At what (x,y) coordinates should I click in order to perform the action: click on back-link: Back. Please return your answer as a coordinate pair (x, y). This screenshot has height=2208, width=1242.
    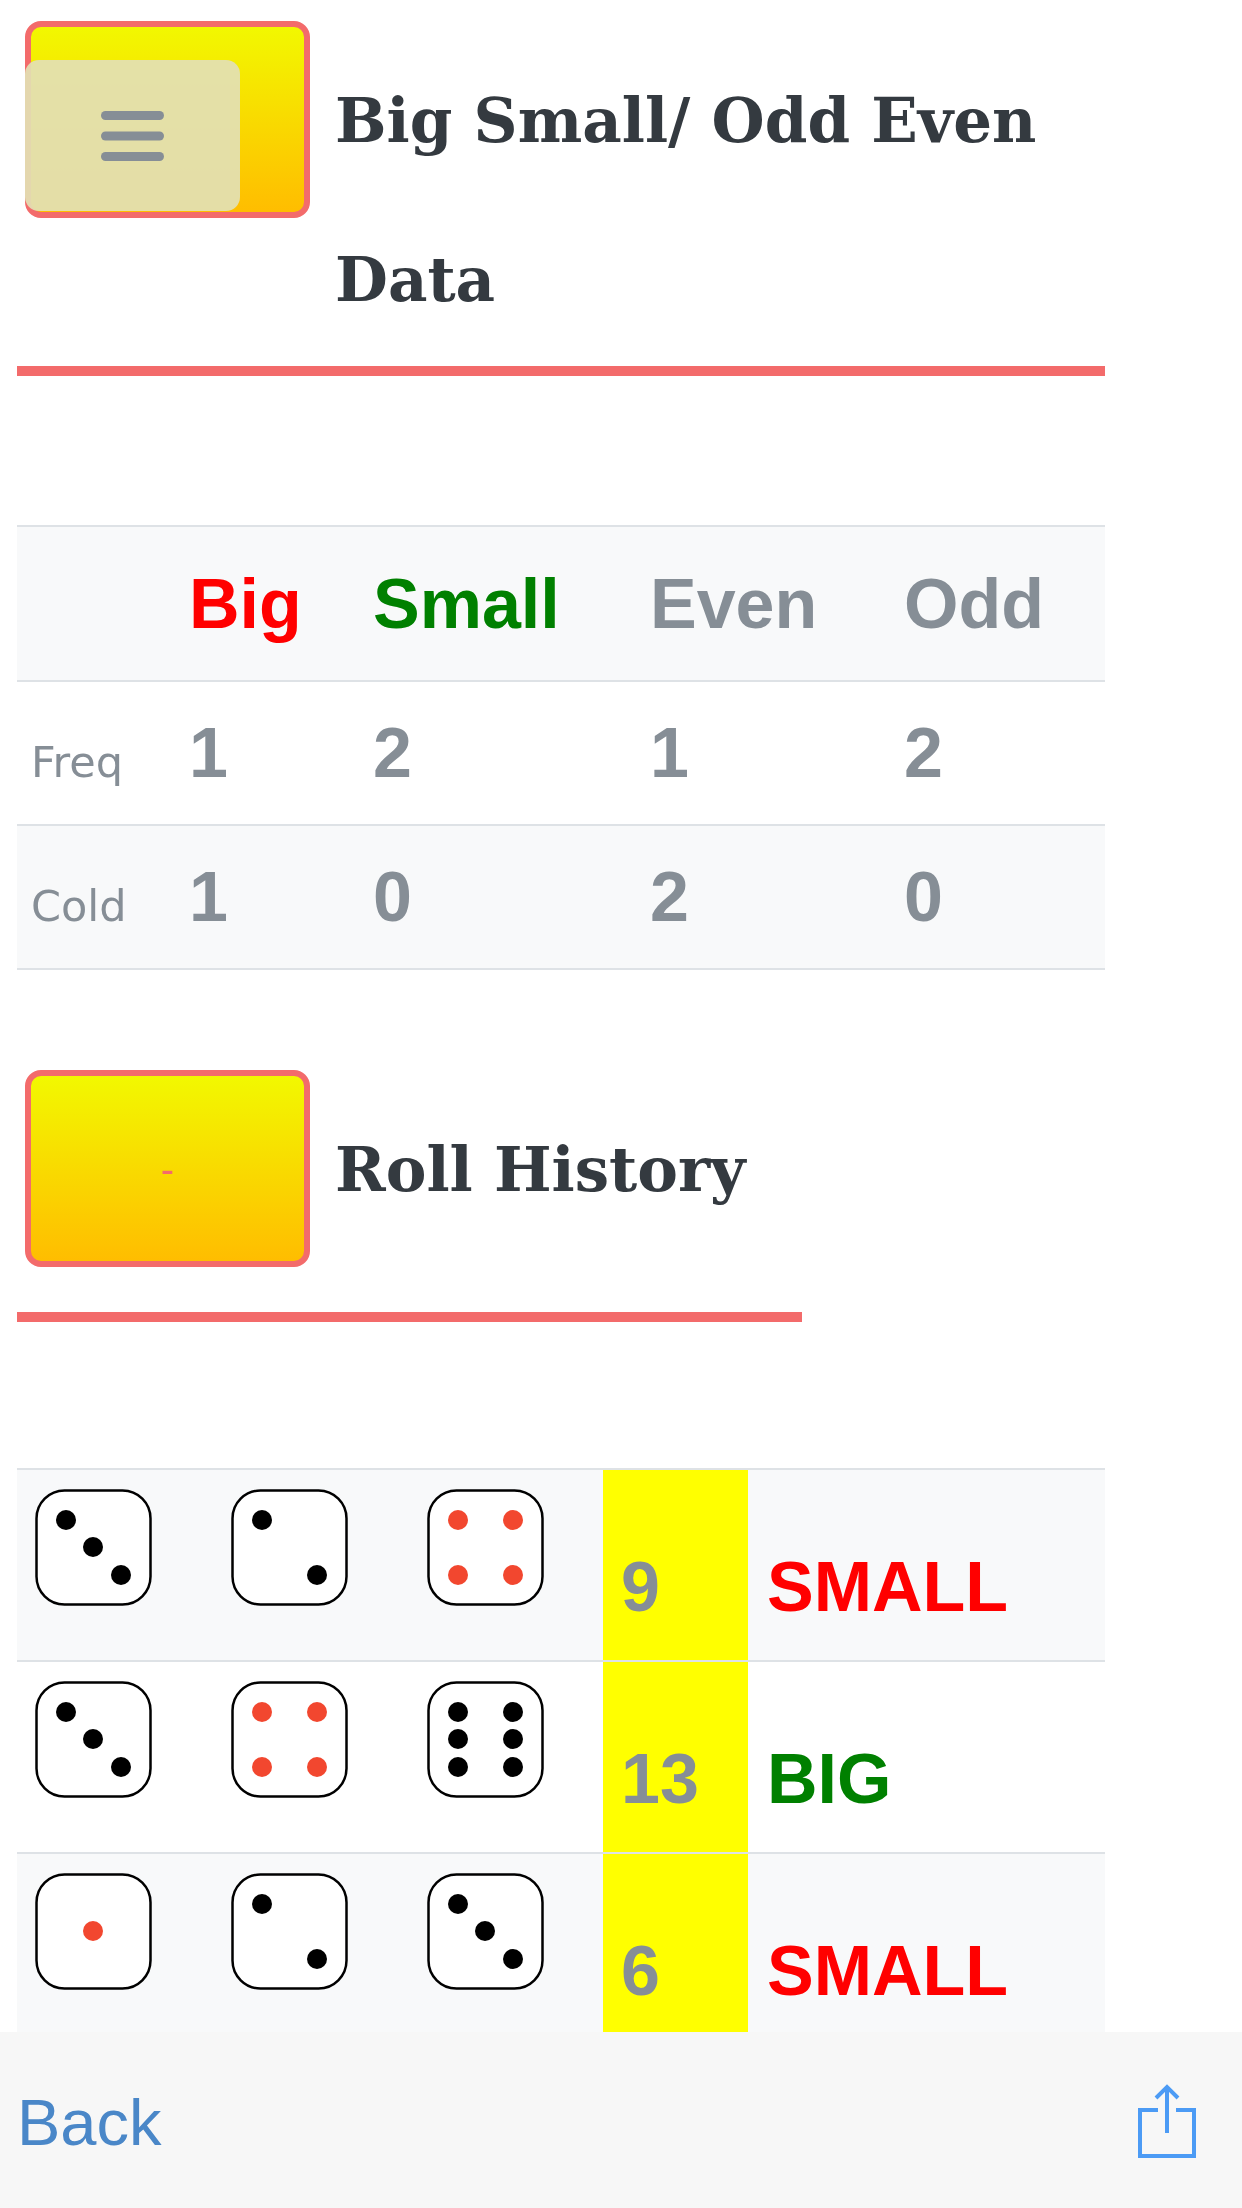
    Looking at the image, I should click on (89, 2123).